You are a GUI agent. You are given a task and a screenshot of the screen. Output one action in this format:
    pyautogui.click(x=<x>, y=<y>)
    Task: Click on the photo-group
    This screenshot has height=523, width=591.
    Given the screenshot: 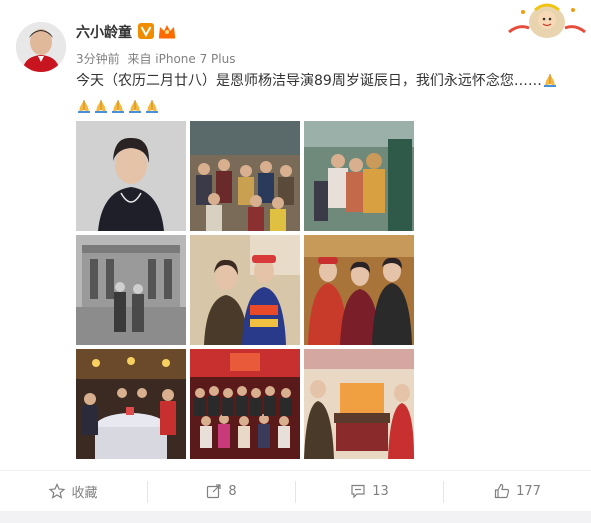 What is the action you would take?
    pyautogui.click(x=245, y=404)
    